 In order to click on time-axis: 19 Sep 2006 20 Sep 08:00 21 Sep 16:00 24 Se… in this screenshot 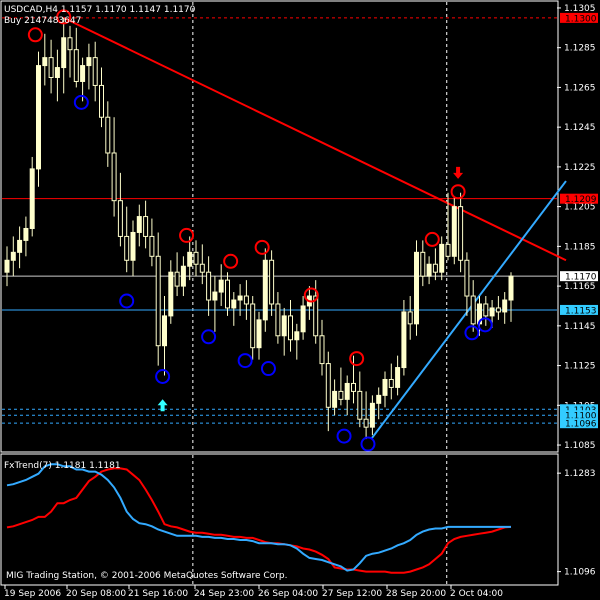, I will do `click(253, 592)`.